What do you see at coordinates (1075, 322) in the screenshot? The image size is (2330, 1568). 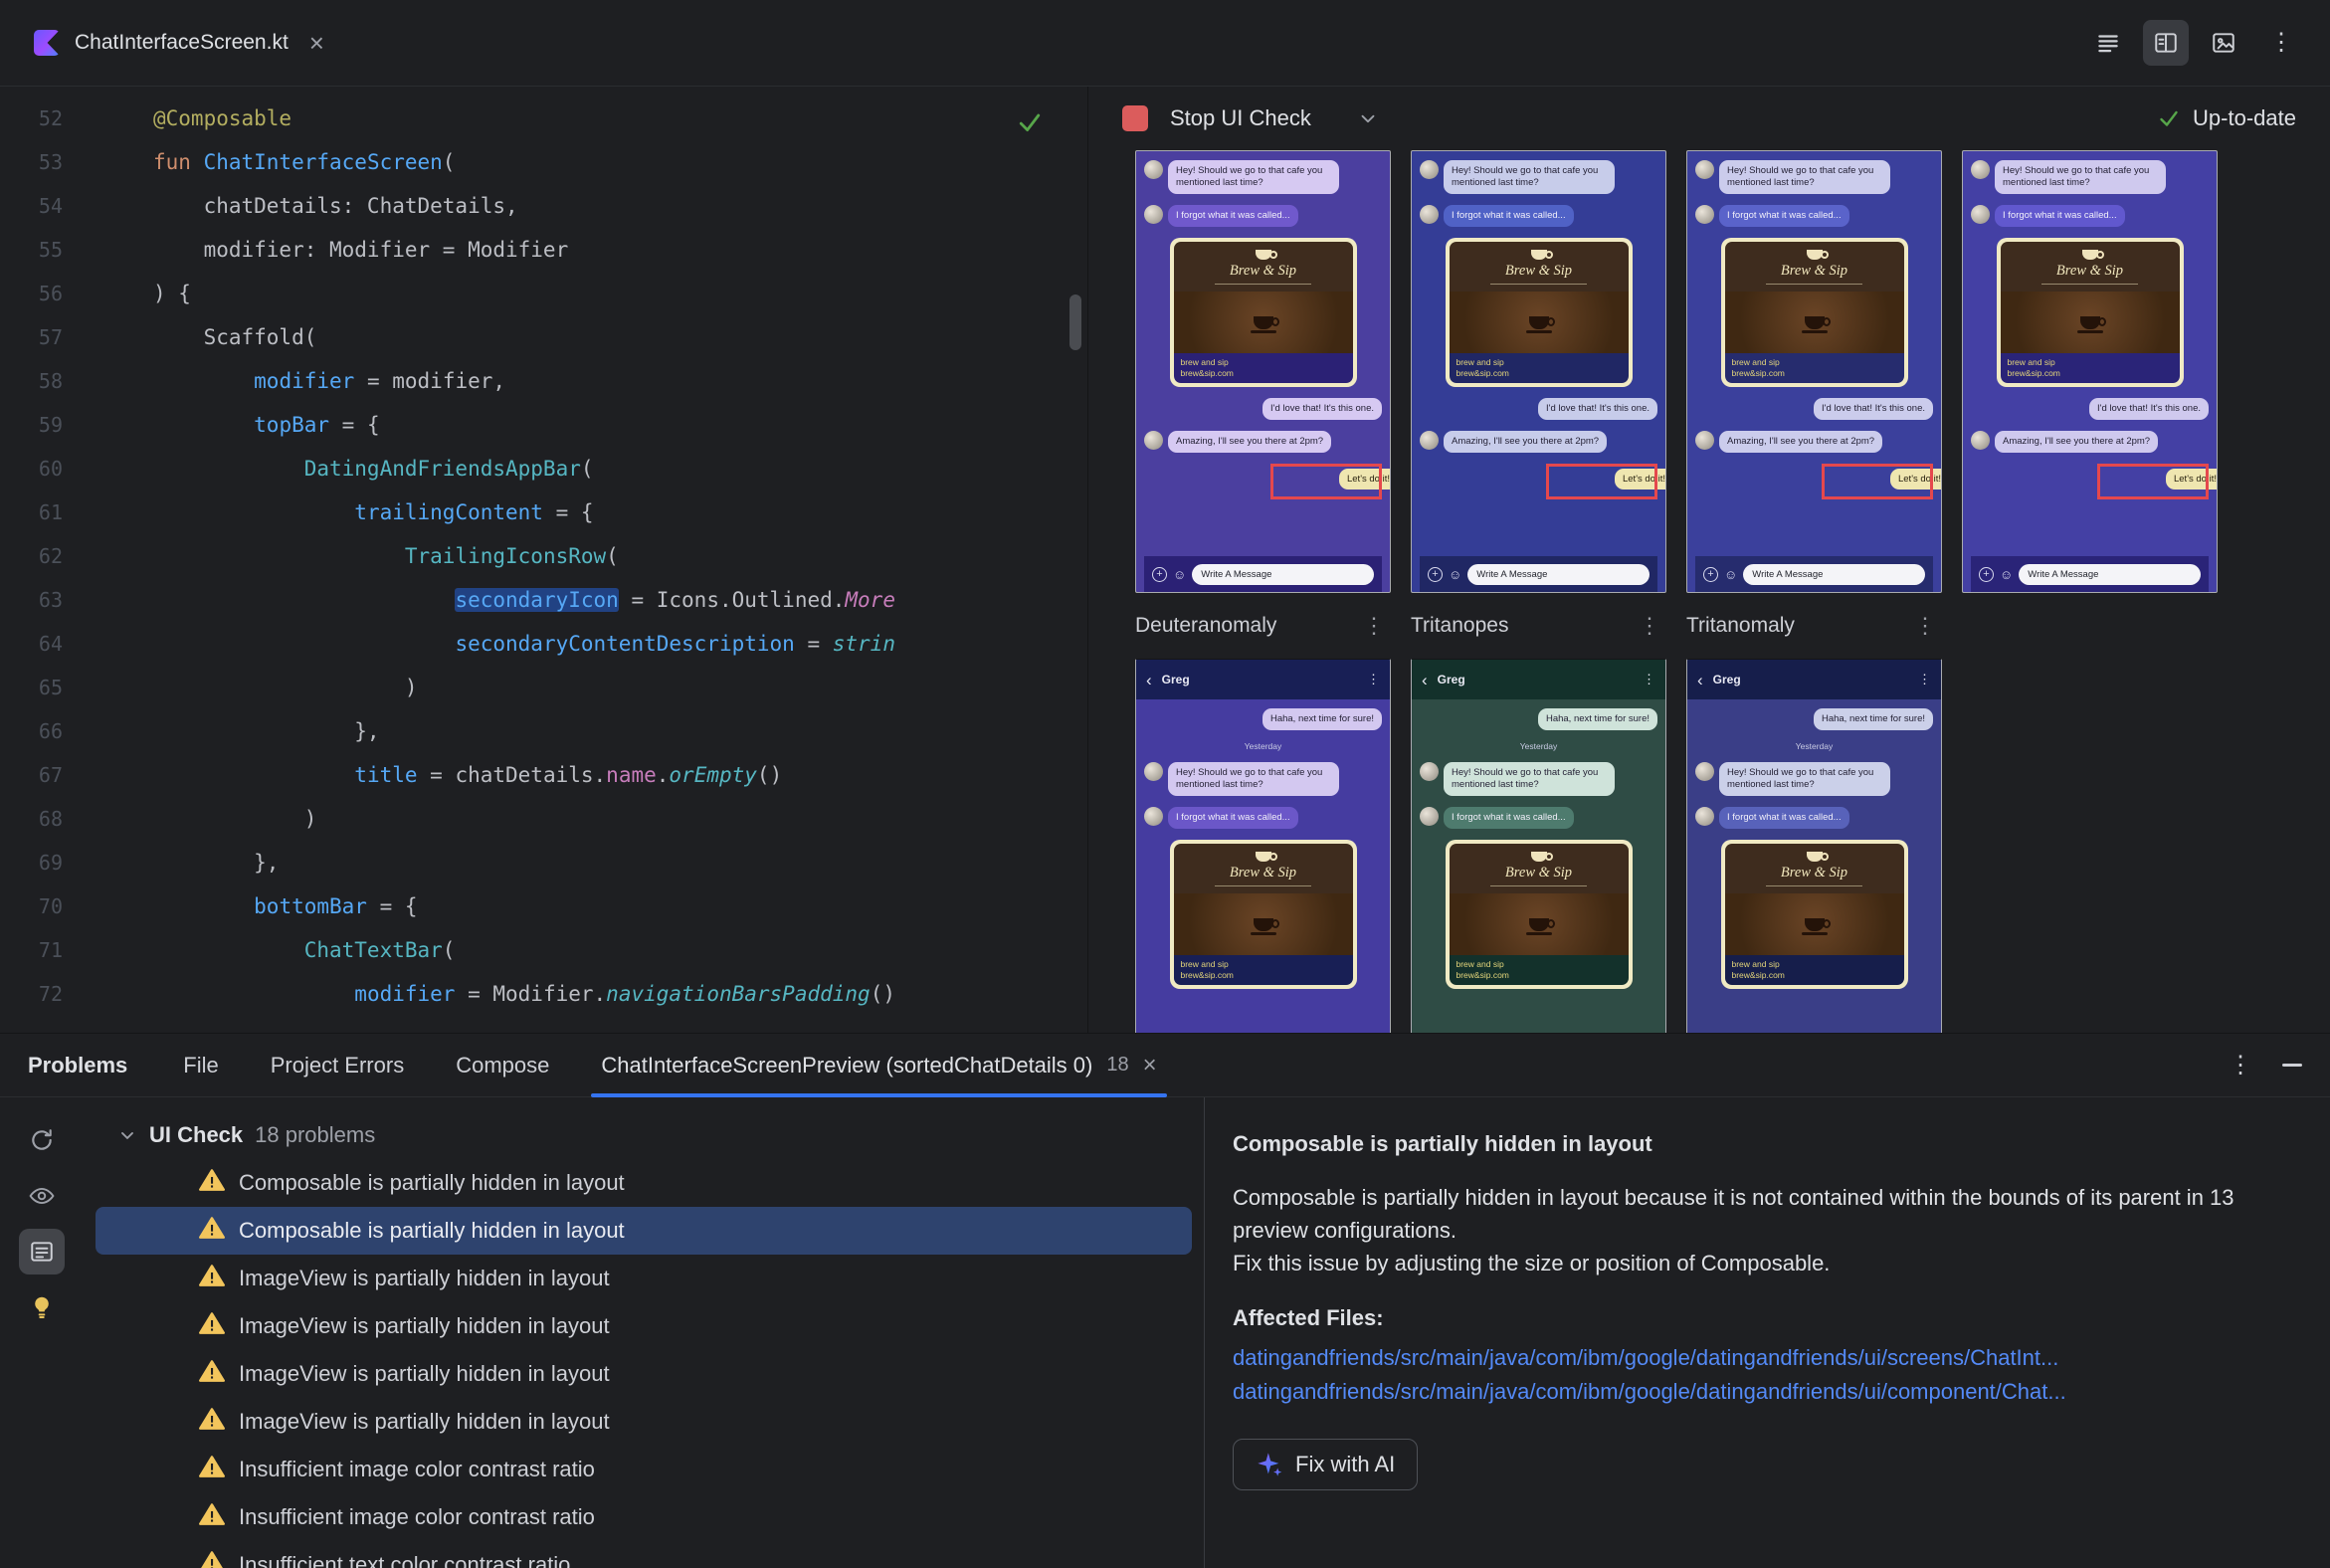 I see `editor-scrollbar` at bounding box center [1075, 322].